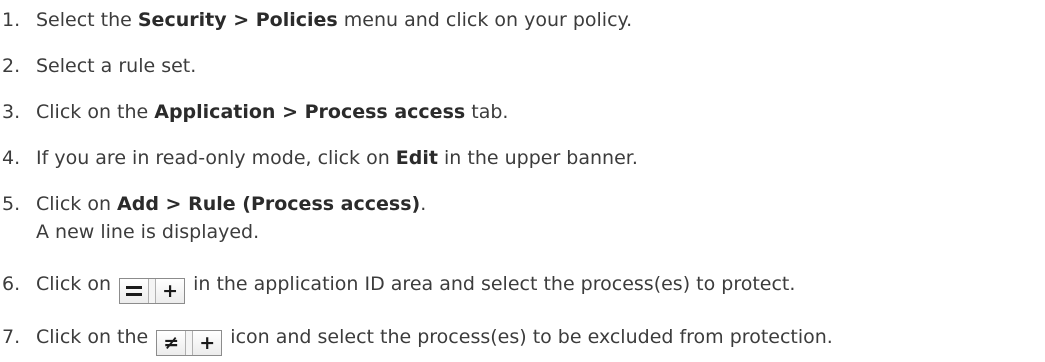 The image size is (1045, 362). I want to click on step-text: Select a rule set., so click(116, 66).